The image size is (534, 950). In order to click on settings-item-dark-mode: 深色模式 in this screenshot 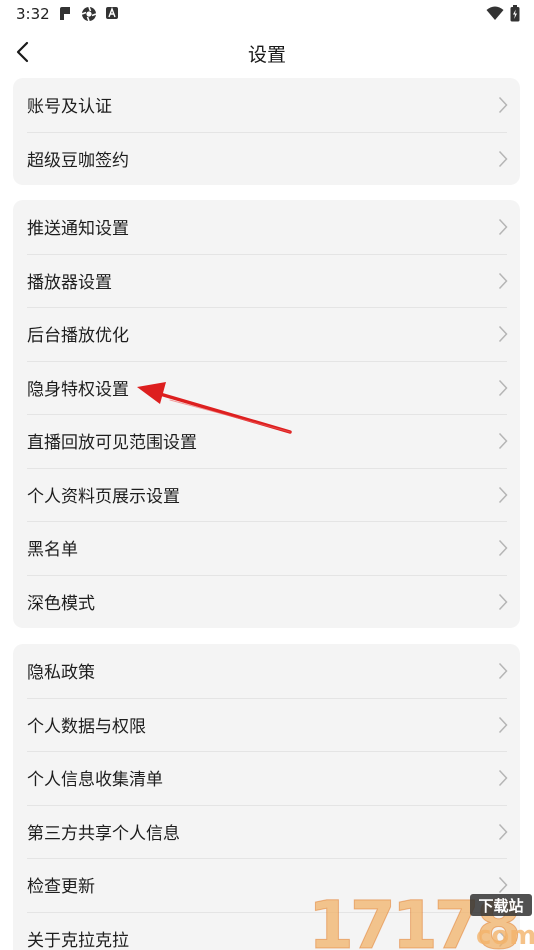, I will do `click(266, 601)`.